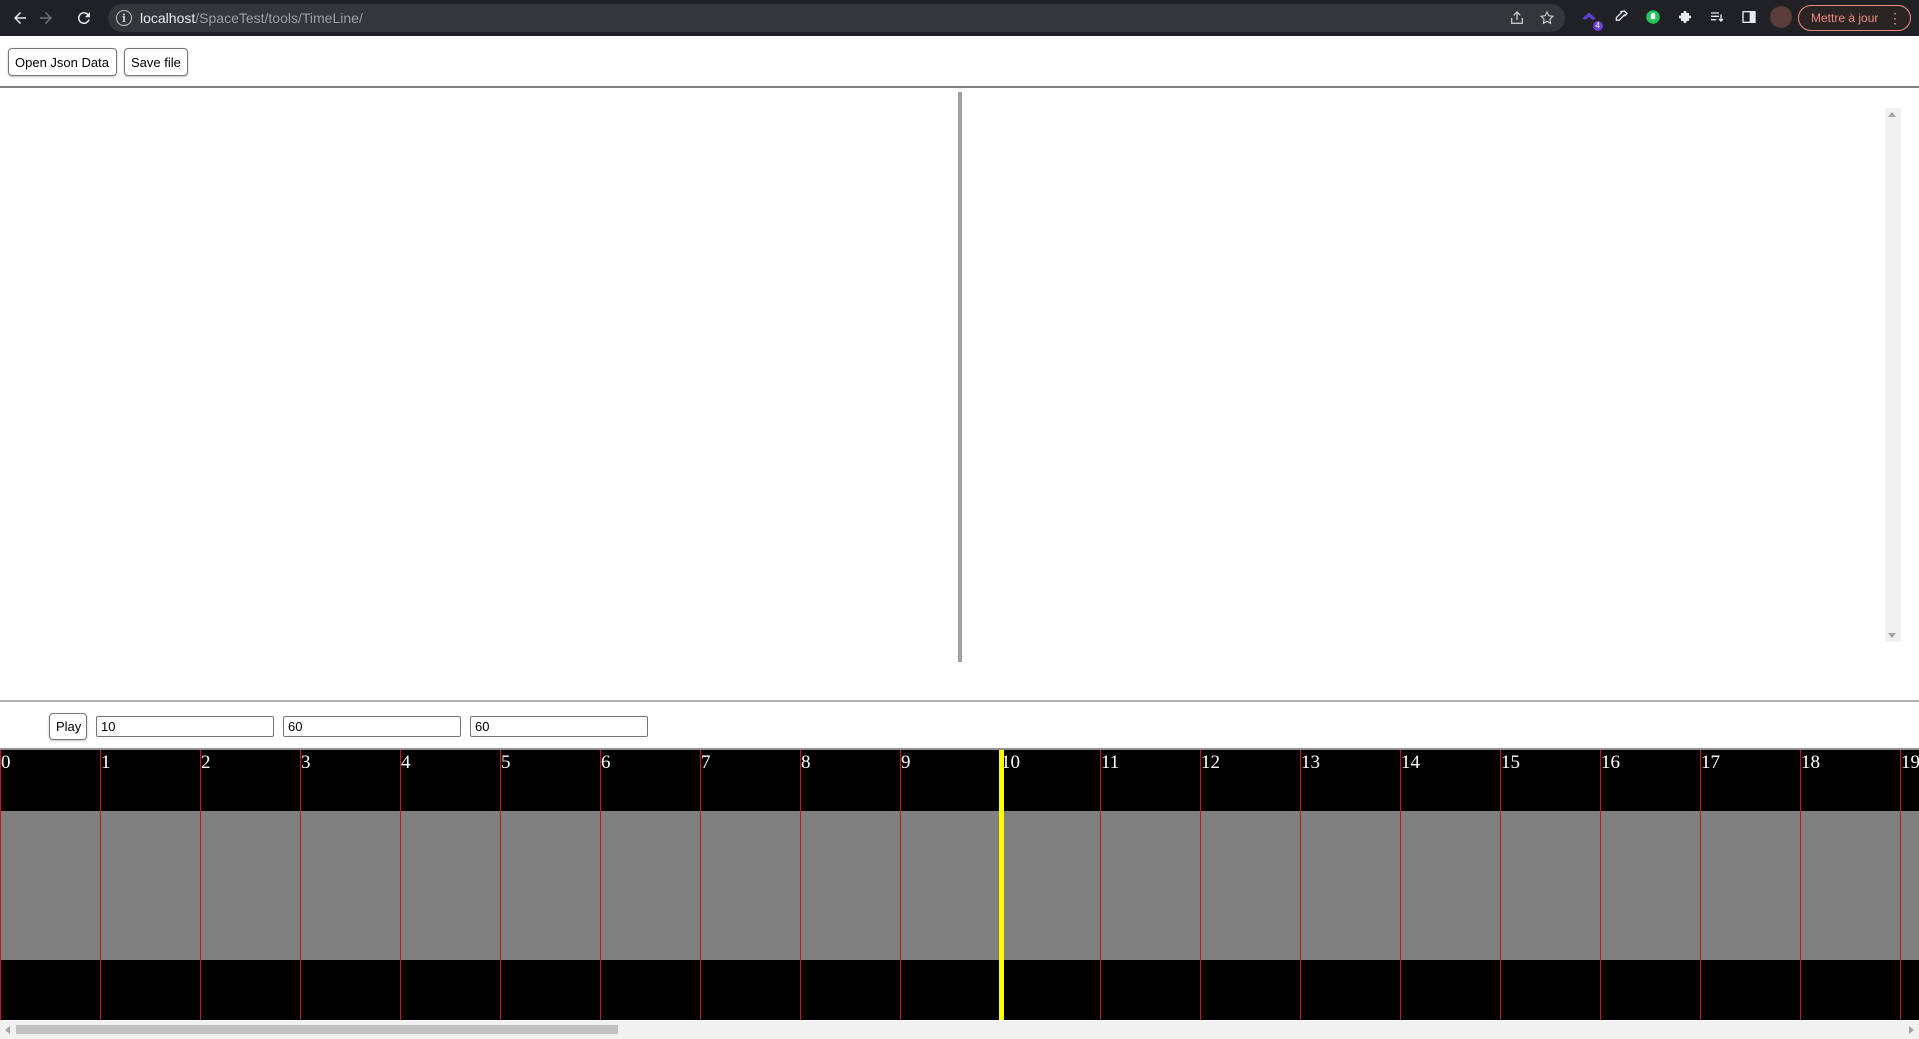  What do you see at coordinates (1910, 762) in the screenshot?
I see `timeline-tick-label: 19` at bounding box center [1910, 762].